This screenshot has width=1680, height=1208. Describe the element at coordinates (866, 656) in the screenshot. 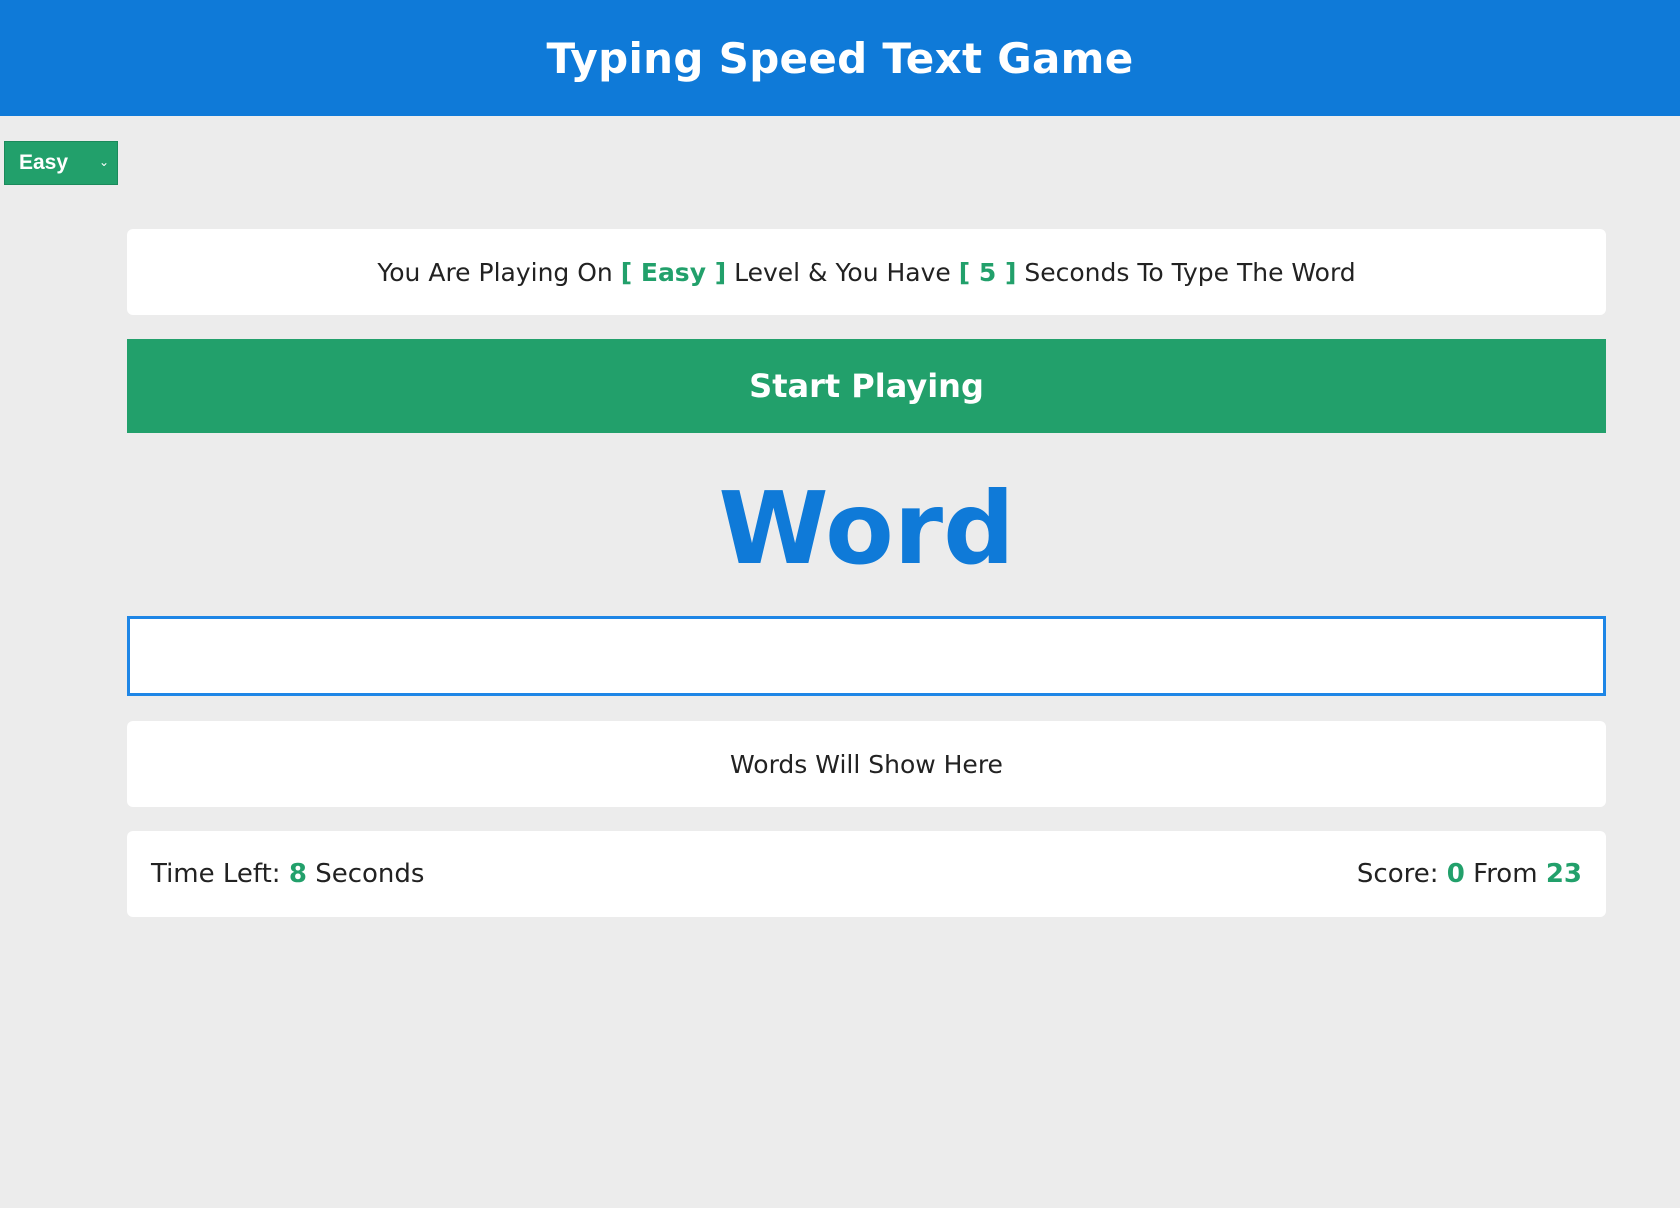

I see `typing-input` at that location.